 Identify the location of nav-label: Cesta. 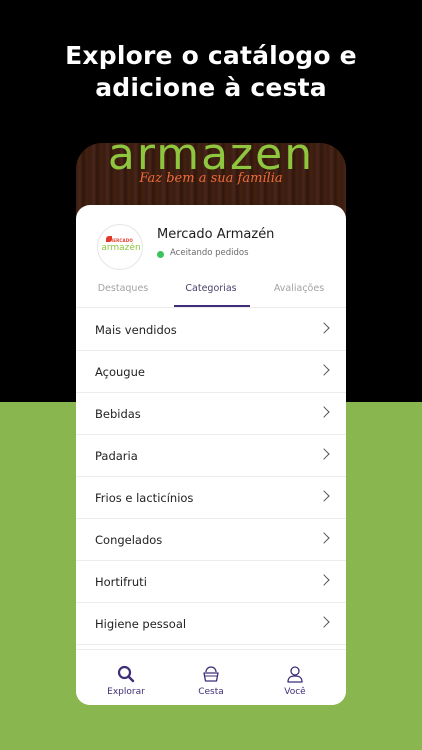
(211, 692).